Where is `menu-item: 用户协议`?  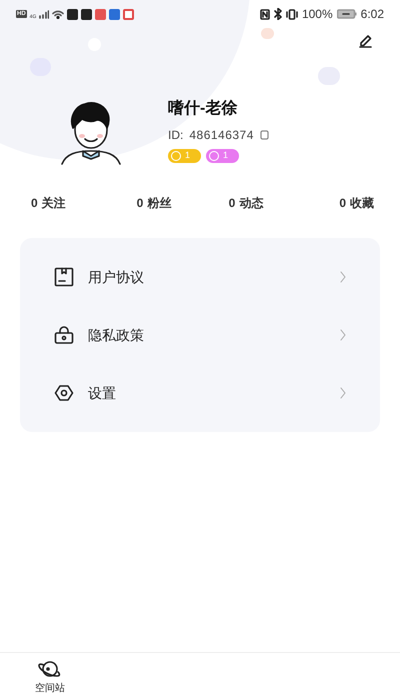
menu-item: 用户协议 is located at coordinates (200, 277).